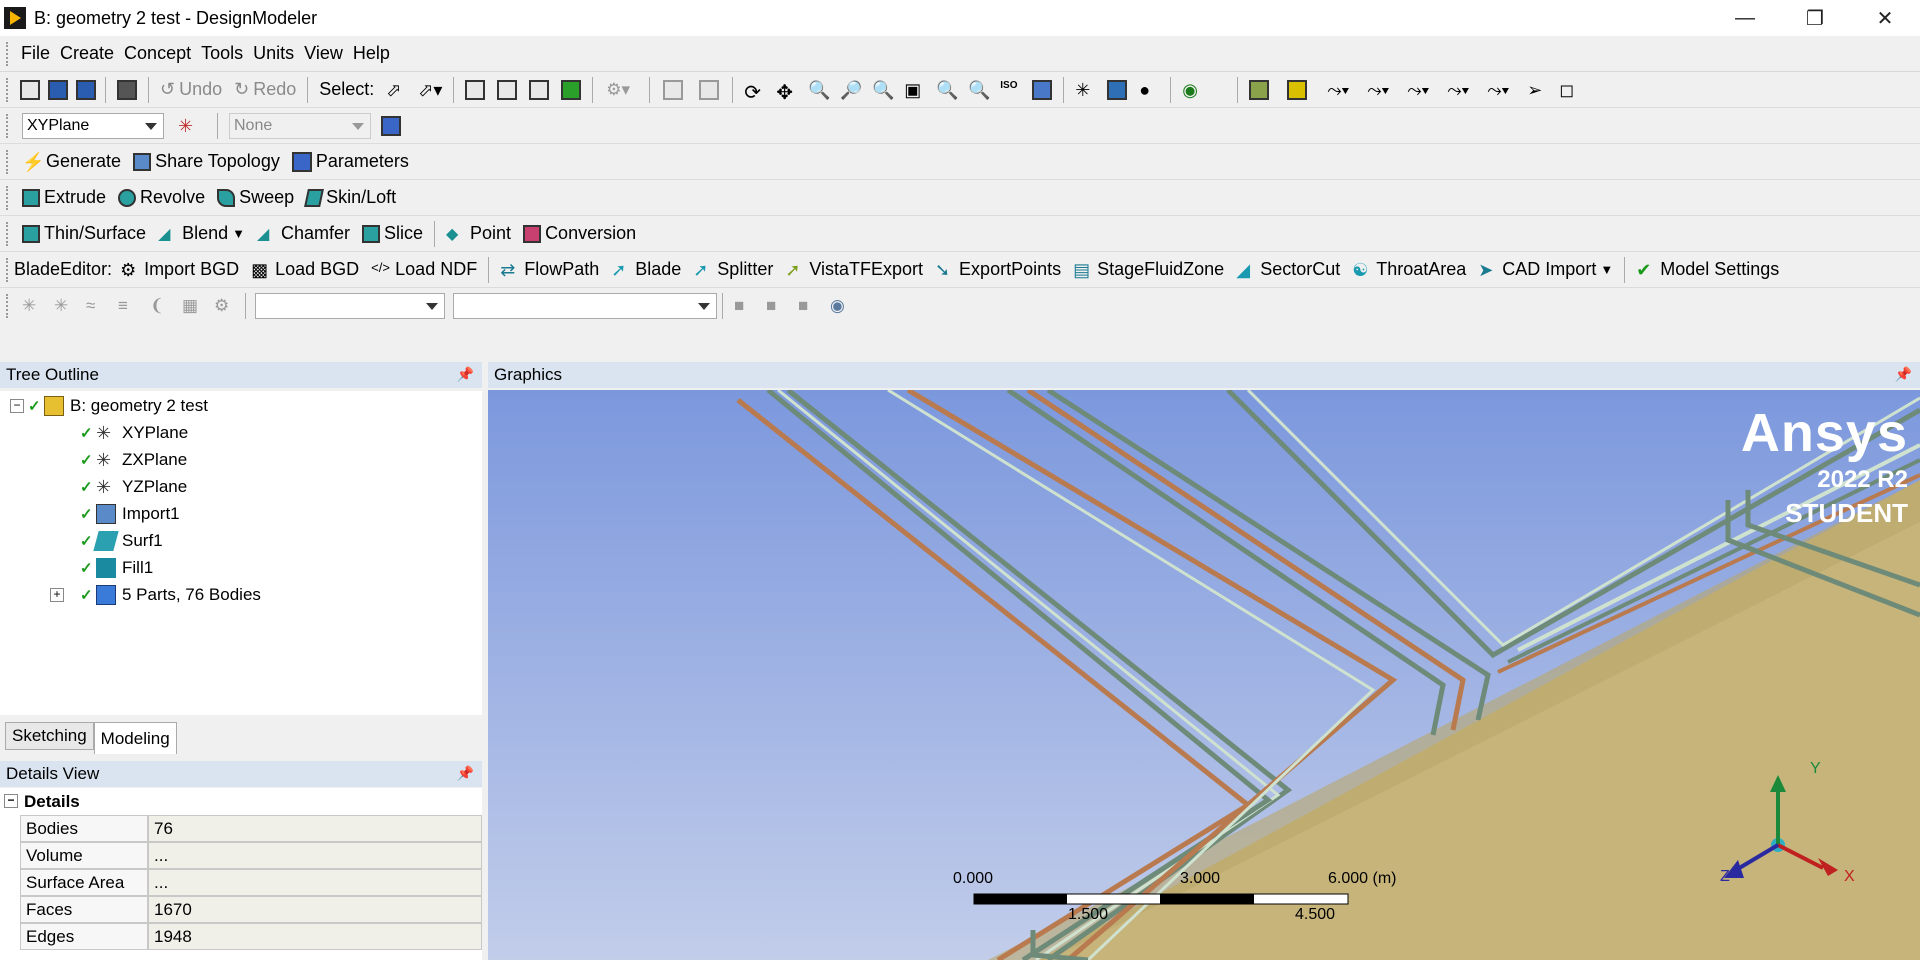 The height and width of the screenshot is (960, 1920). What do you see at coordinates (58, 89) in the screenshot?
I see `save-icon` at bounding box center [58, 89].